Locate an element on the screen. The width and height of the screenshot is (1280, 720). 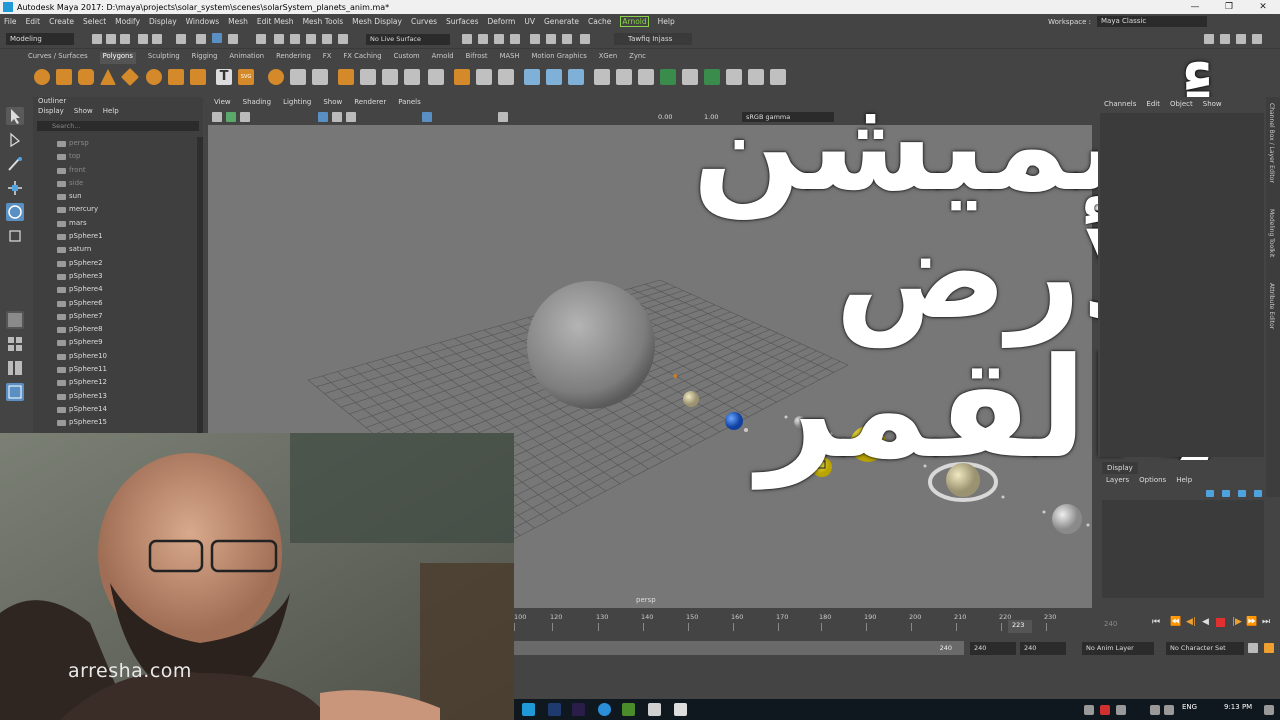
menu-mesh-tools: Mesh Tools is located at coordinates (323, 21).